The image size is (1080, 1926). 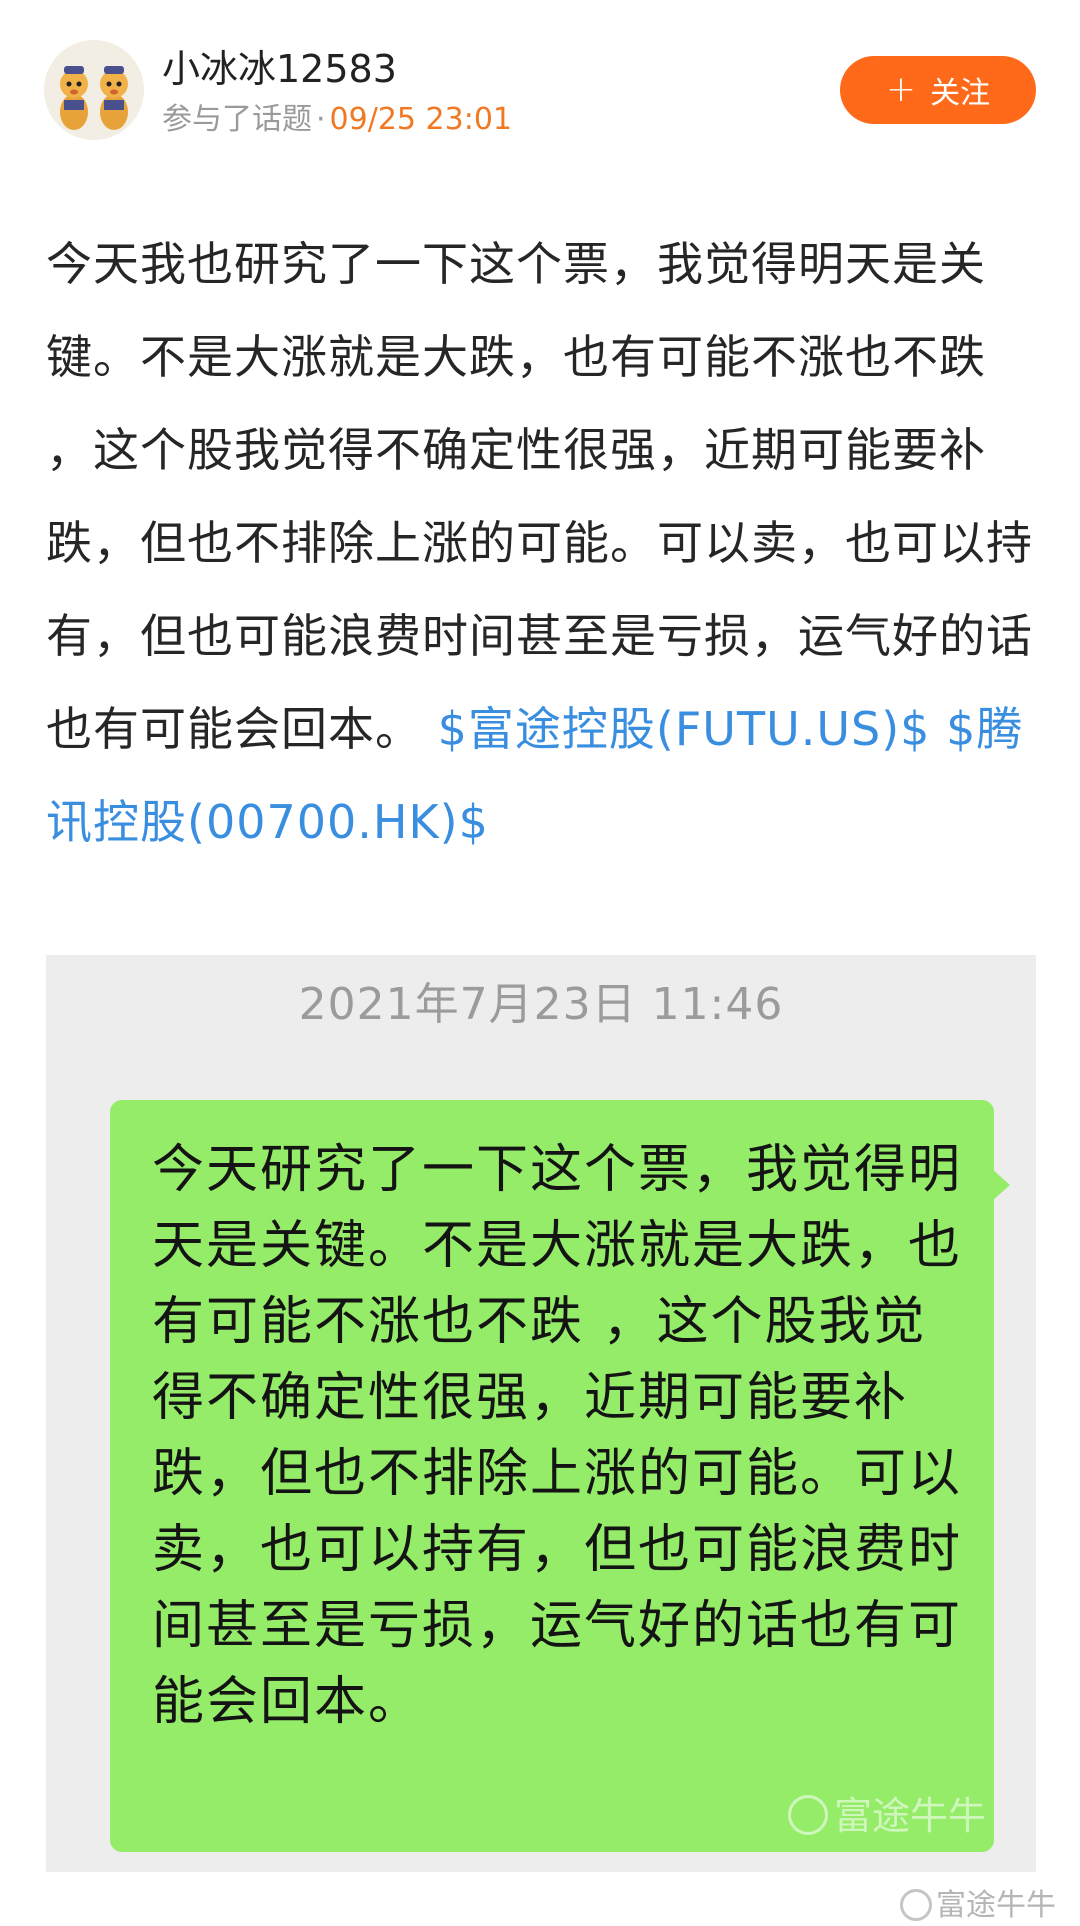 I want to click on plus-icon: +, so click(x=901, y=89).